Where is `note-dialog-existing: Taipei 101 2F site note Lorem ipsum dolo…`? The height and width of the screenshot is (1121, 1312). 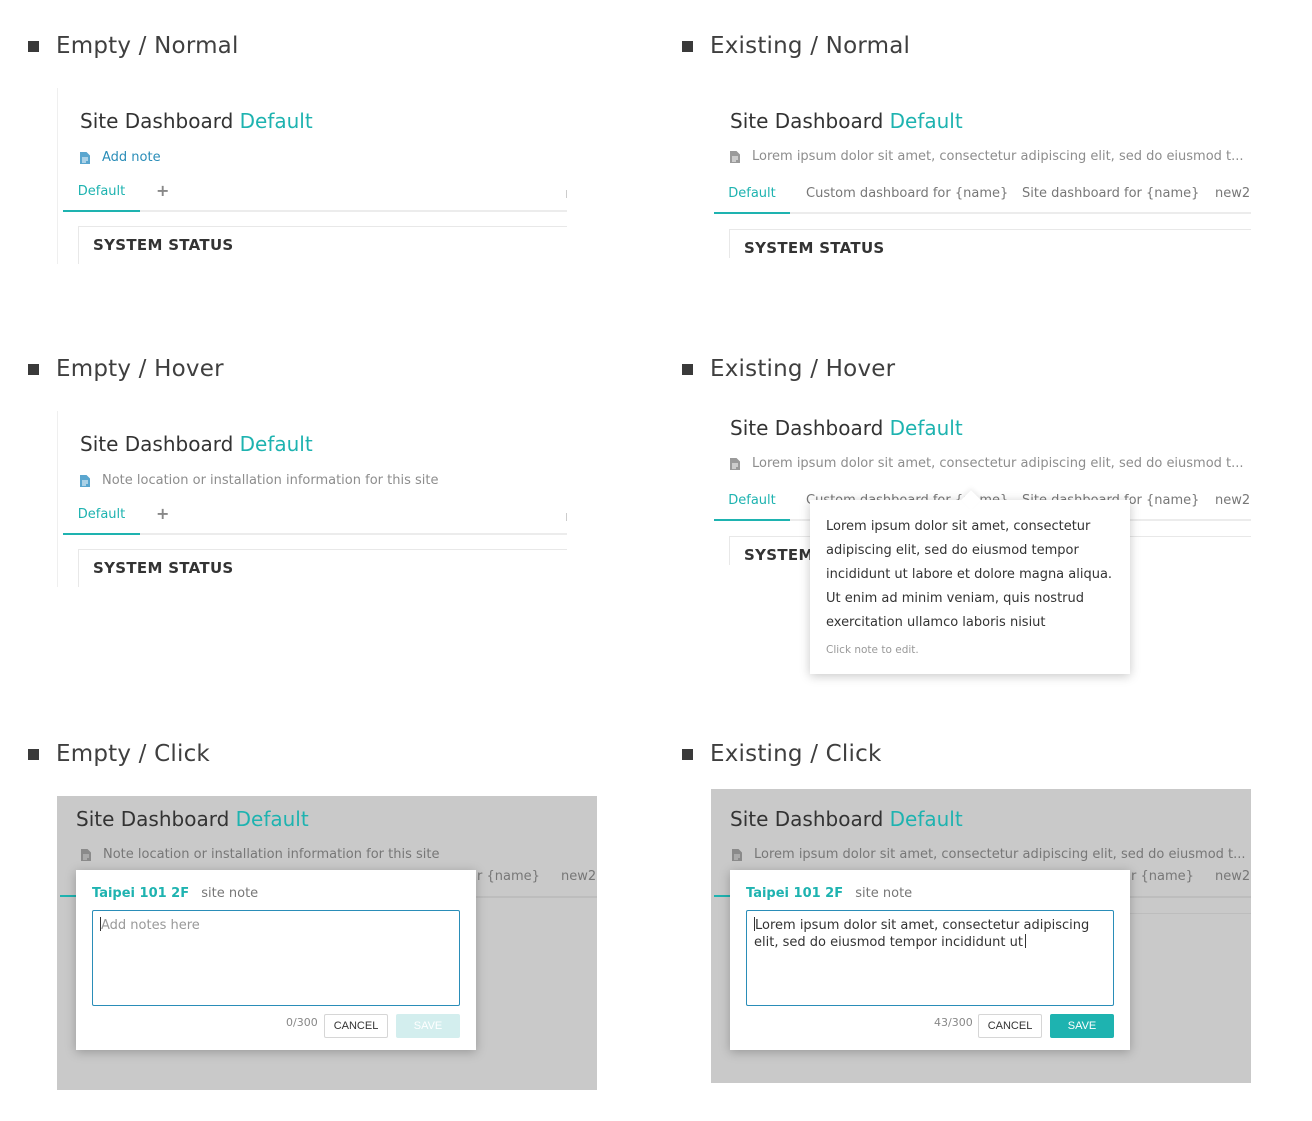
note-dialog-existing: Taipei 101 2F site note Lorem ipsum dolo… is located at coordinates (930, 960).